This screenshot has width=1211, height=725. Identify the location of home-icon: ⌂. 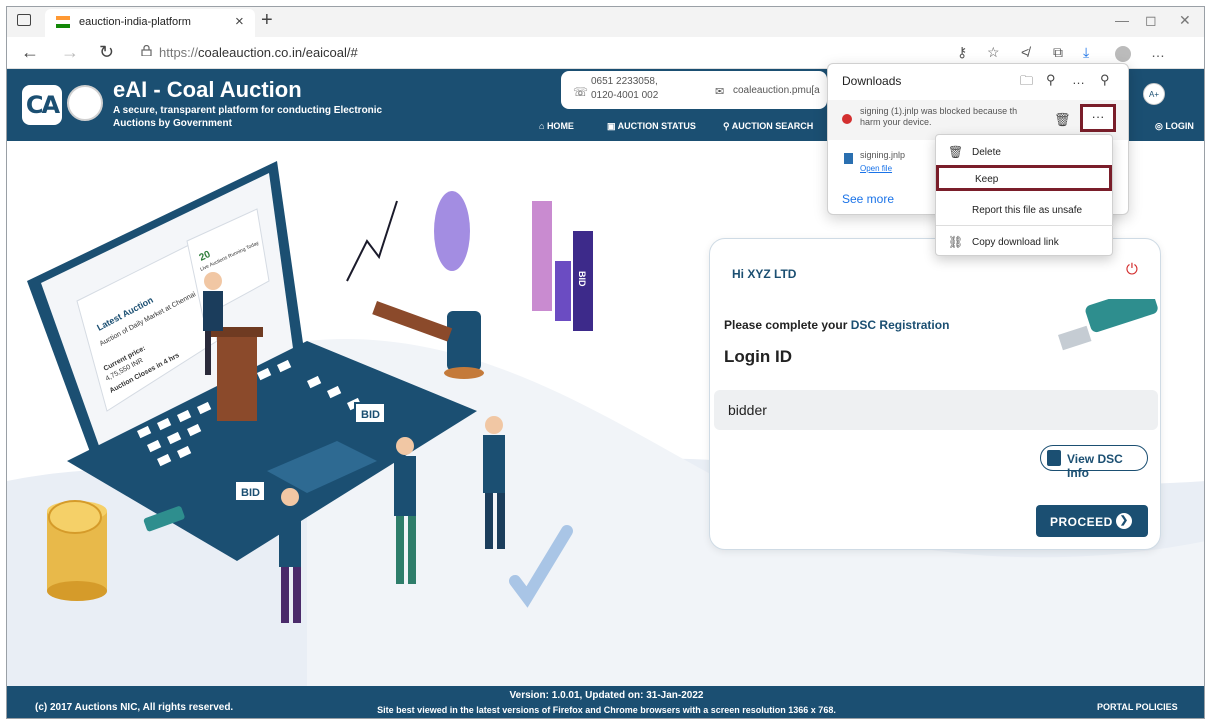
(543, 126).